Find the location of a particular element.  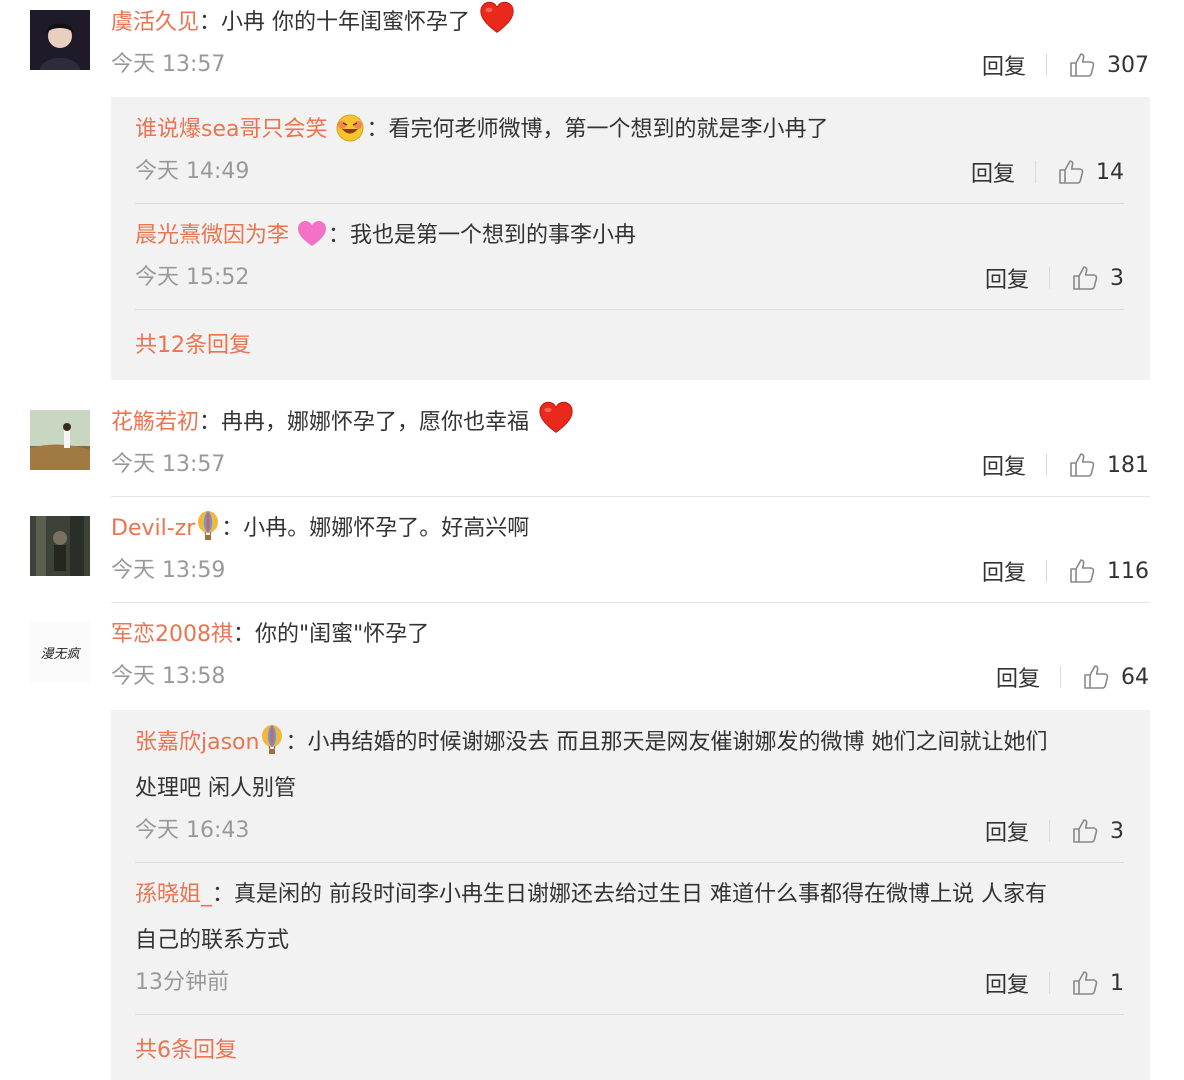

reply-text: 我也是第一个想到的事李小冉 is located at coordinates (493, 235).